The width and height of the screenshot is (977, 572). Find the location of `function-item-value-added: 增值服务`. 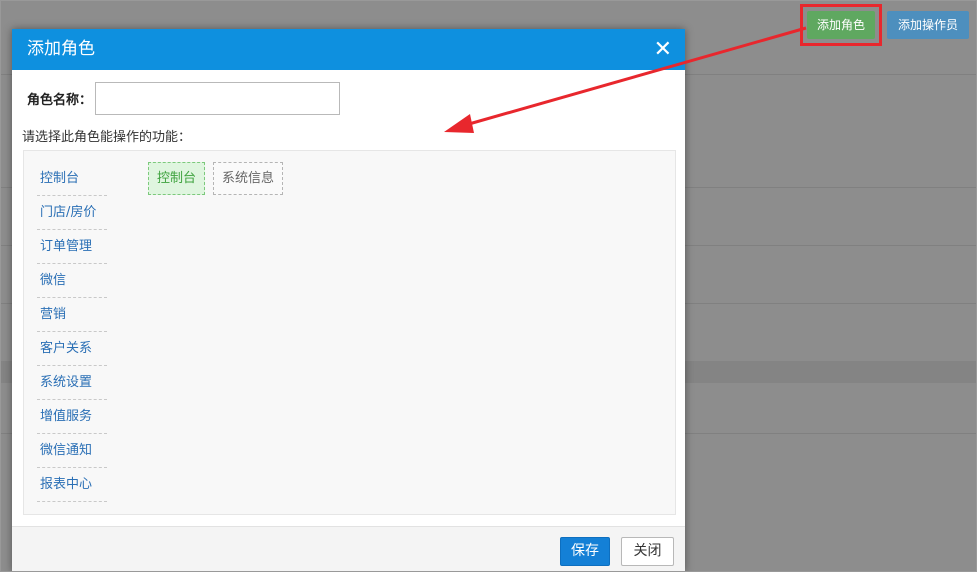

function-item-value-added: 增值服务 is located at coordinates (72, 417).